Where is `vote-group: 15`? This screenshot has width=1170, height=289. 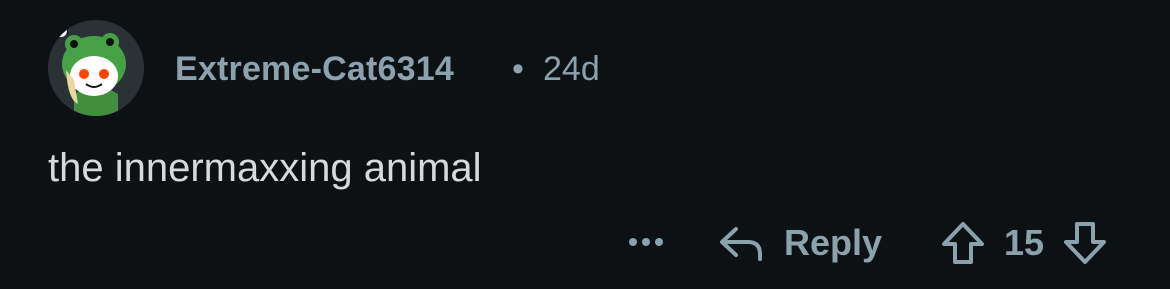
vote-group: 15 is located at coordinates (1024, 243).